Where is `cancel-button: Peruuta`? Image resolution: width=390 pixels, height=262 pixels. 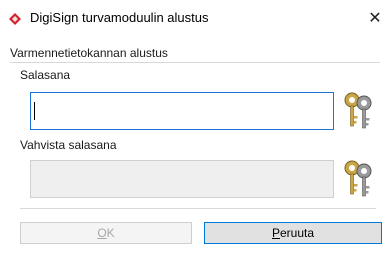 cancel-button: Peruuta is located at coordinates (293, 233).